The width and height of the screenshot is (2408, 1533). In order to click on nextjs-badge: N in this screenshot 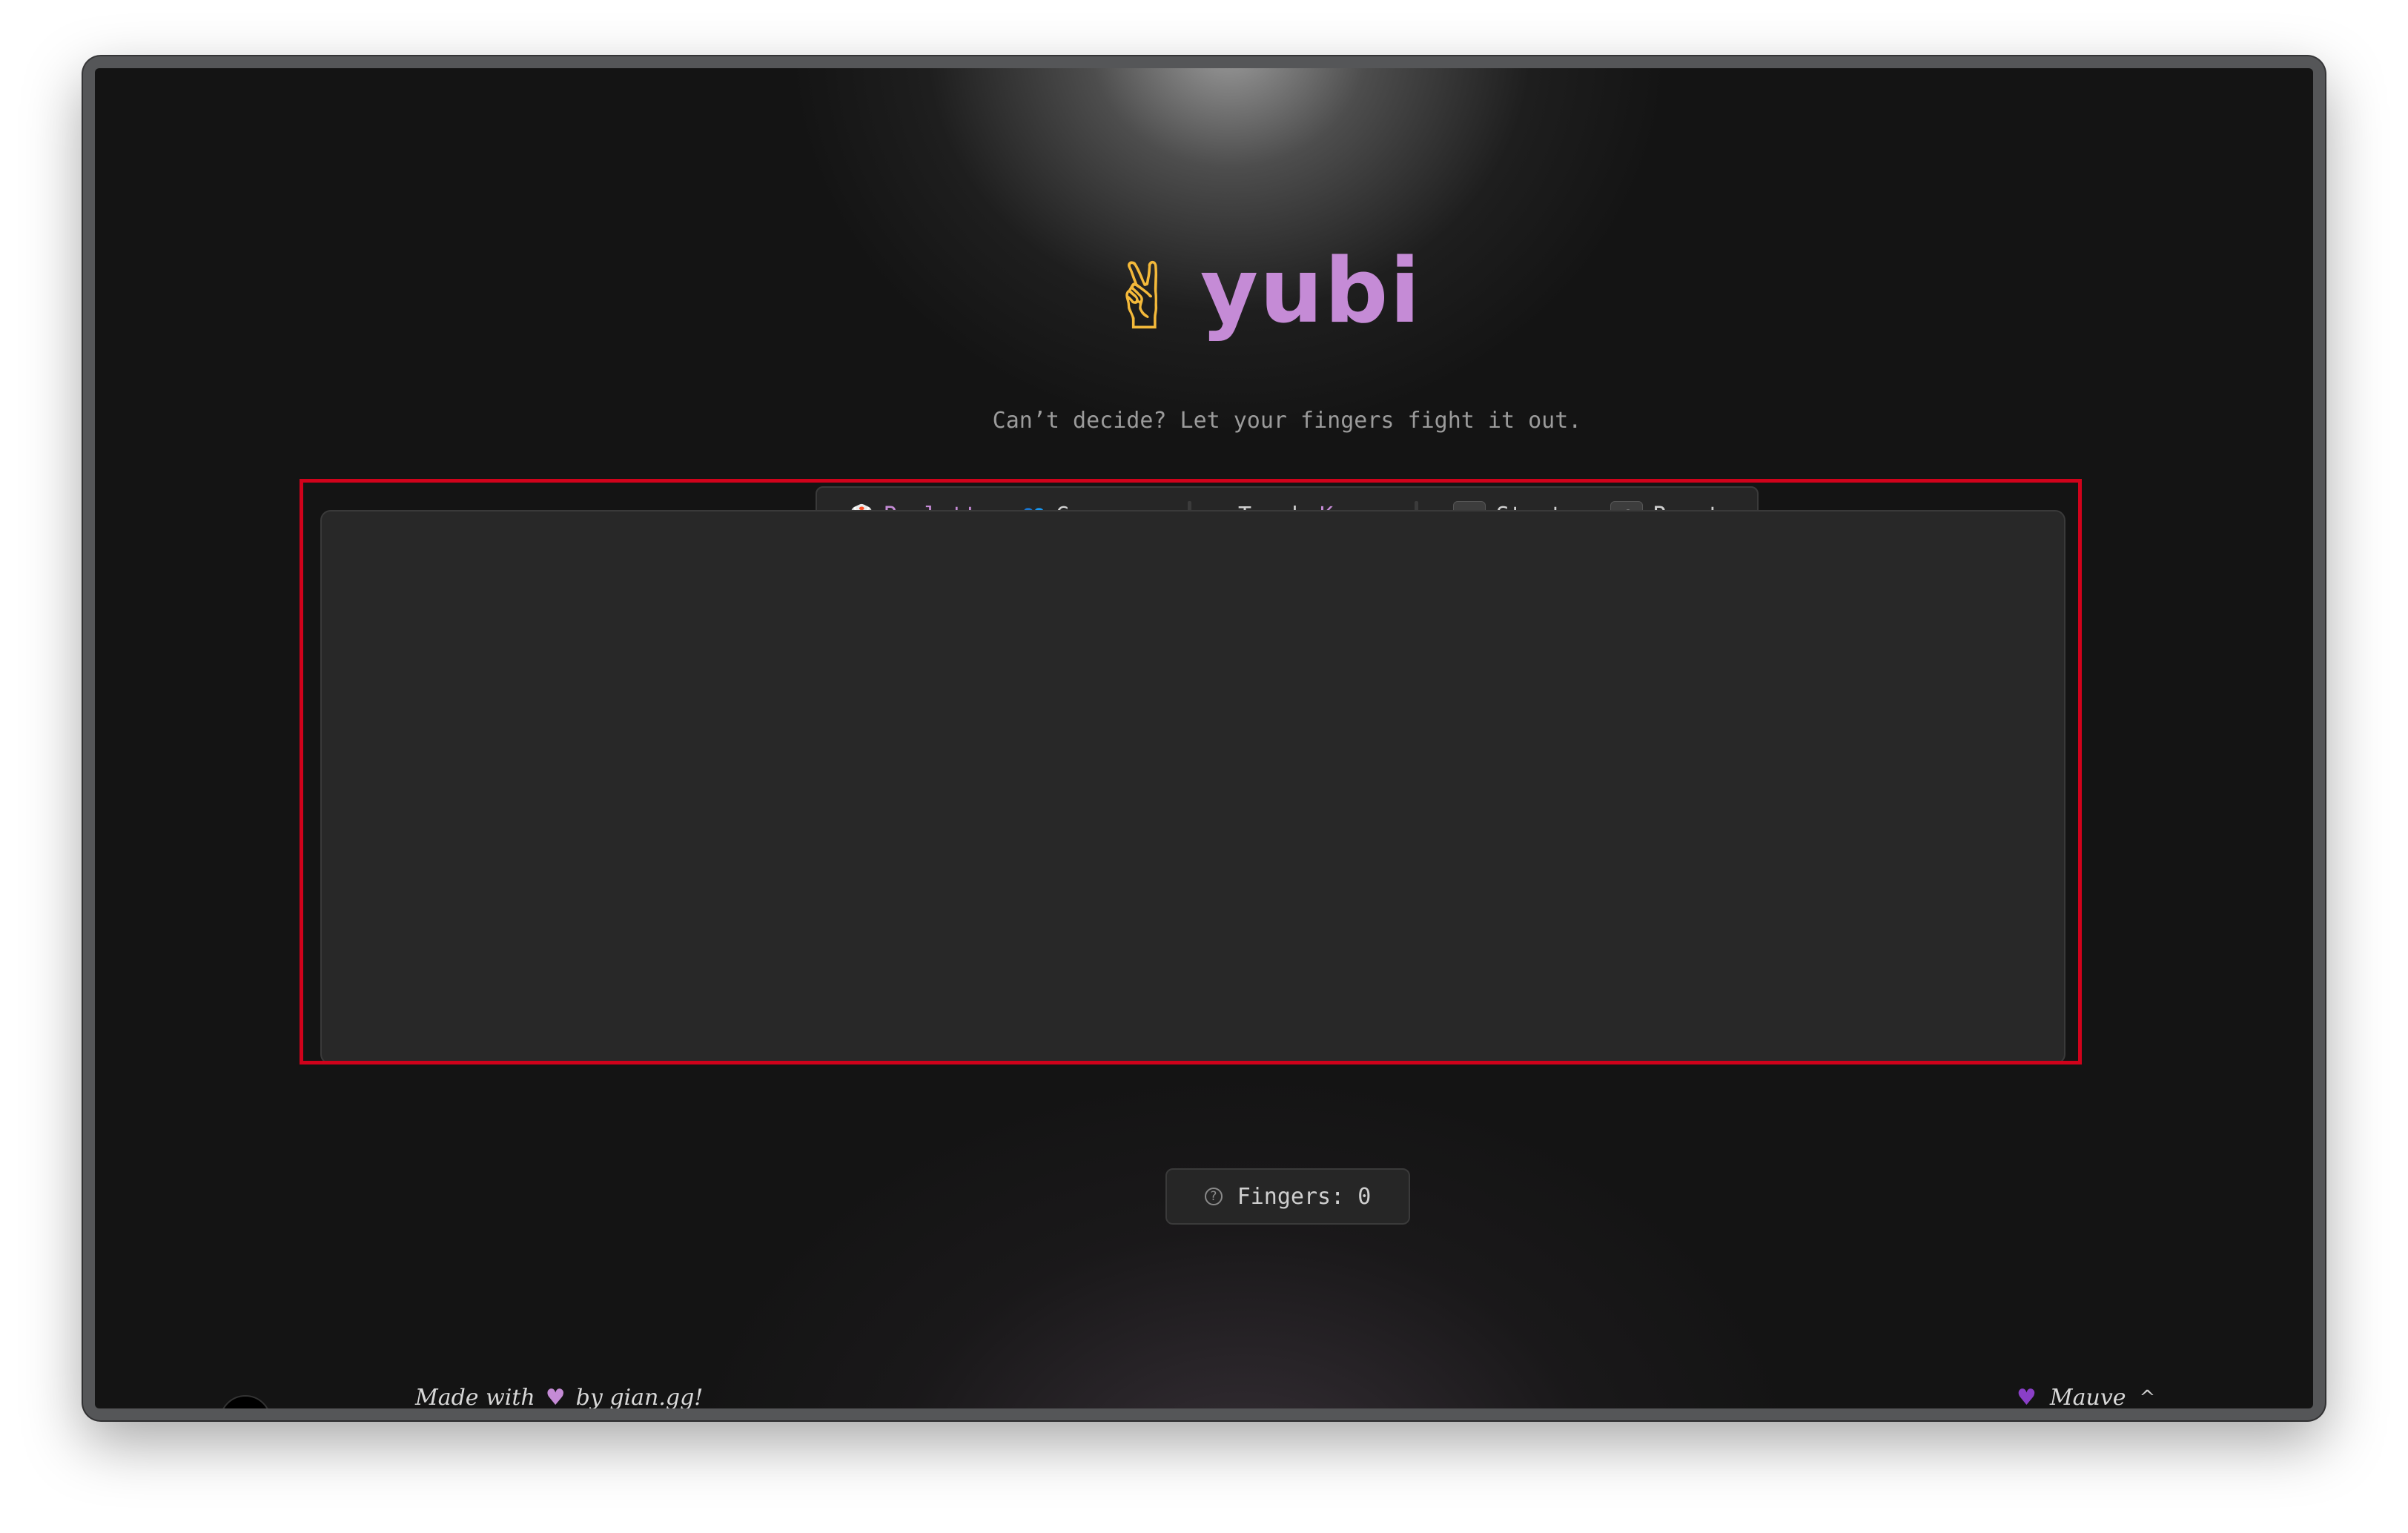, I will do `click(245, 1401)`.